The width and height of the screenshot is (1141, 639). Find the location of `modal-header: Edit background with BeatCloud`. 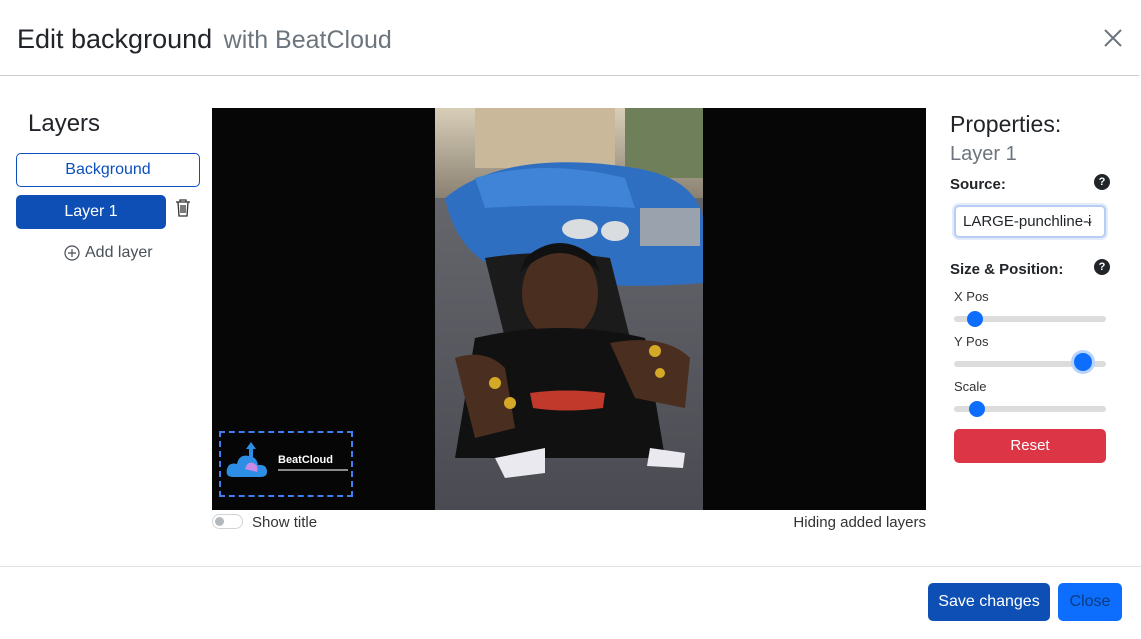

modal-header: Edit background with BeatCloud is located at coordinates (569, 38).